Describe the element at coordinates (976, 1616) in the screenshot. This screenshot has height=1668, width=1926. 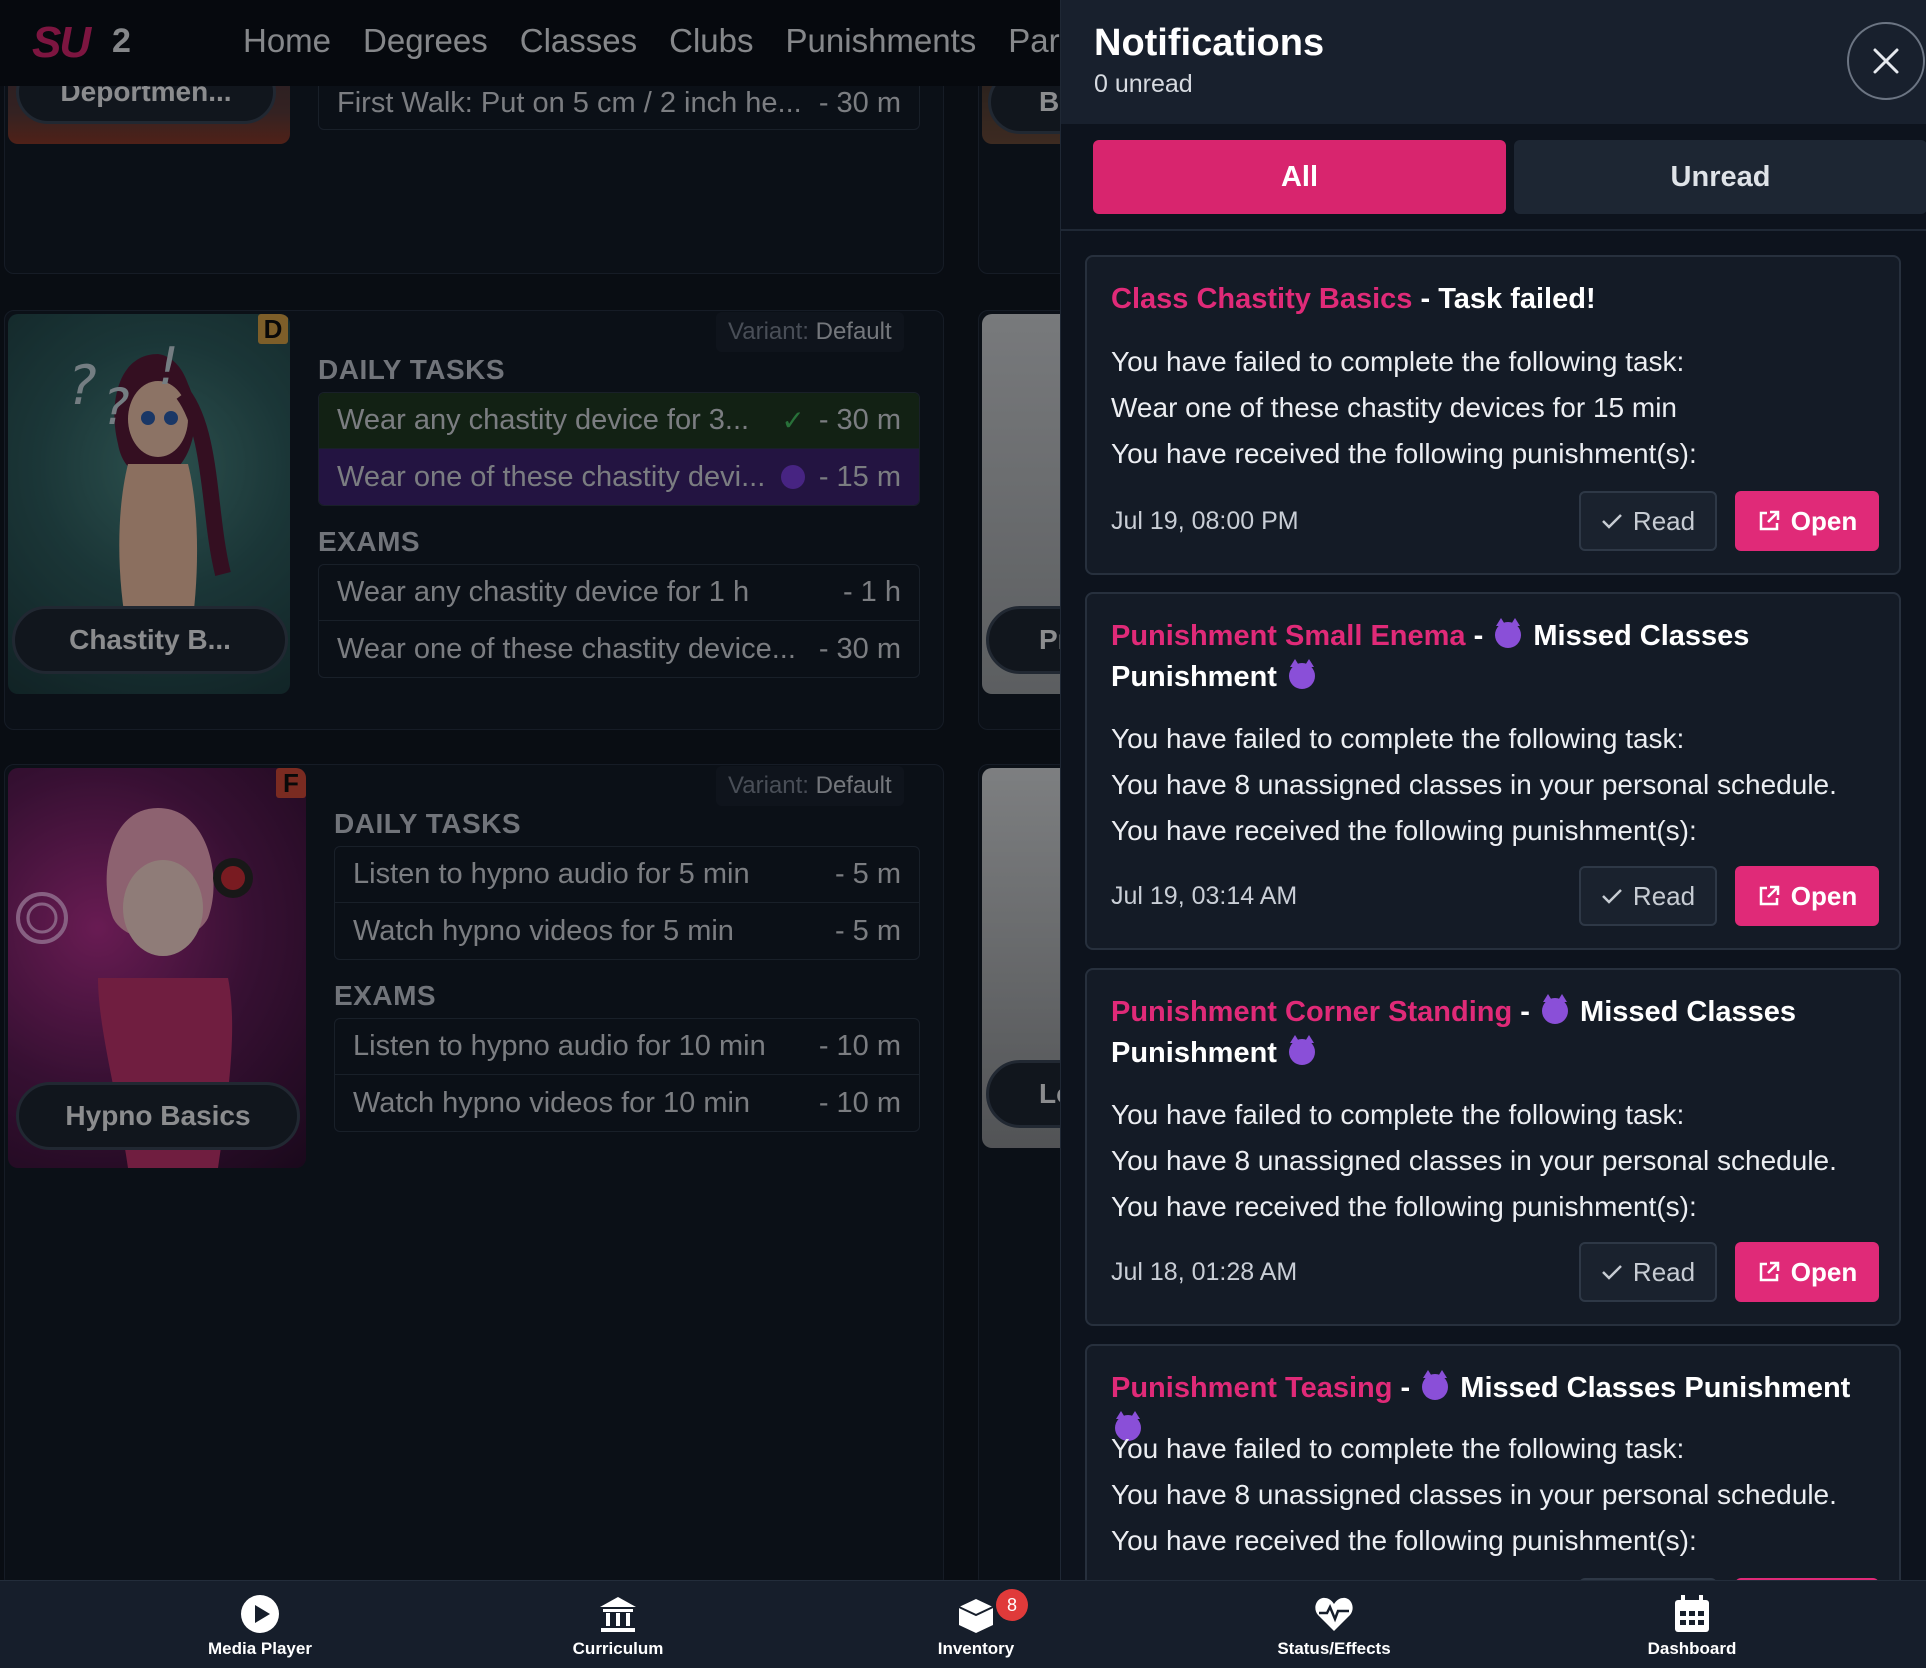
I see `box-icon` at that location.